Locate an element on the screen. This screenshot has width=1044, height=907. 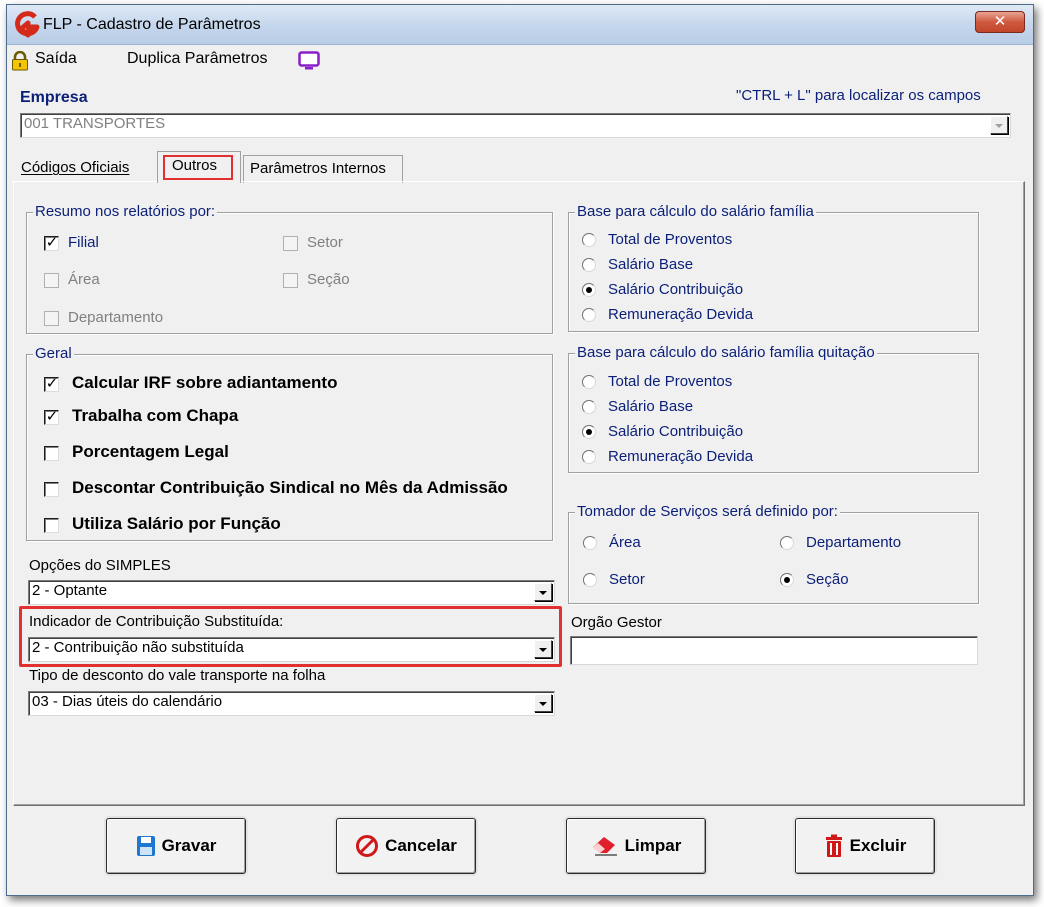
simples-select: 2 - Optante is located at coordinates (291, 592).